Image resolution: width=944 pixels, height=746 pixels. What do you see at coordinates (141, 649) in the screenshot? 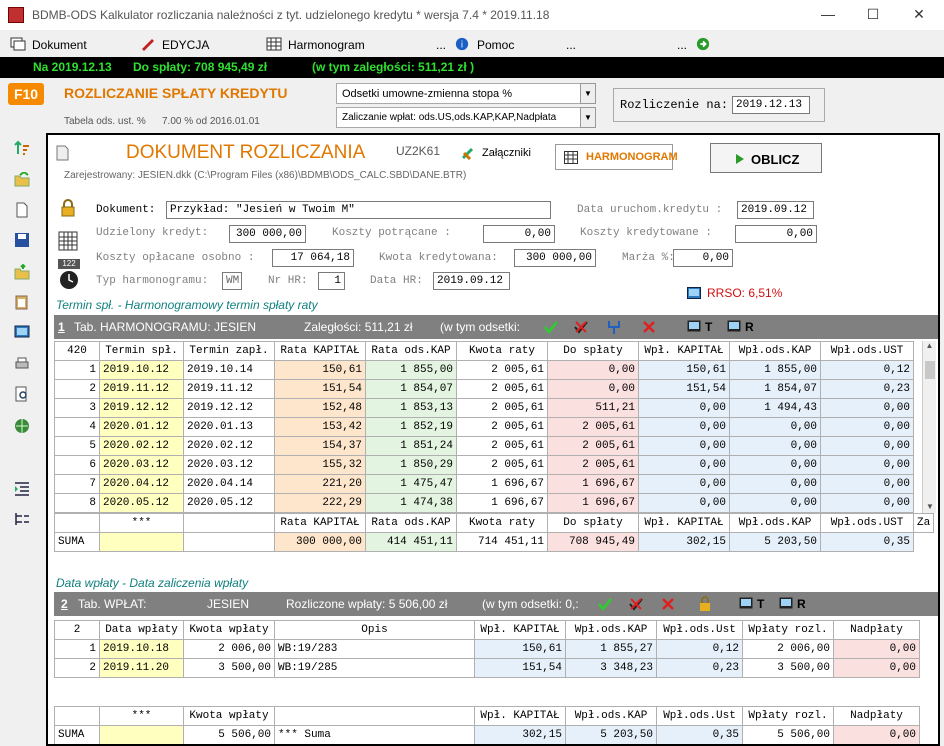
I see `table-cell: 2019.10.18` at bounding box center [141, 649].